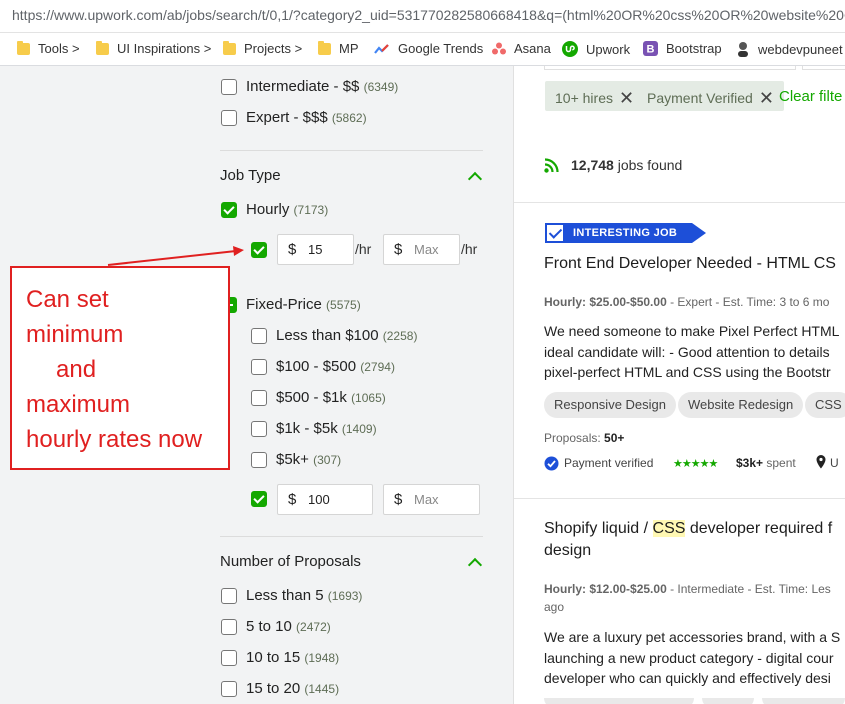 The width and height of the screenshot is (845, 704). I want to click on chip-10-hires: 10+ hires ✕, so click(595, 96).